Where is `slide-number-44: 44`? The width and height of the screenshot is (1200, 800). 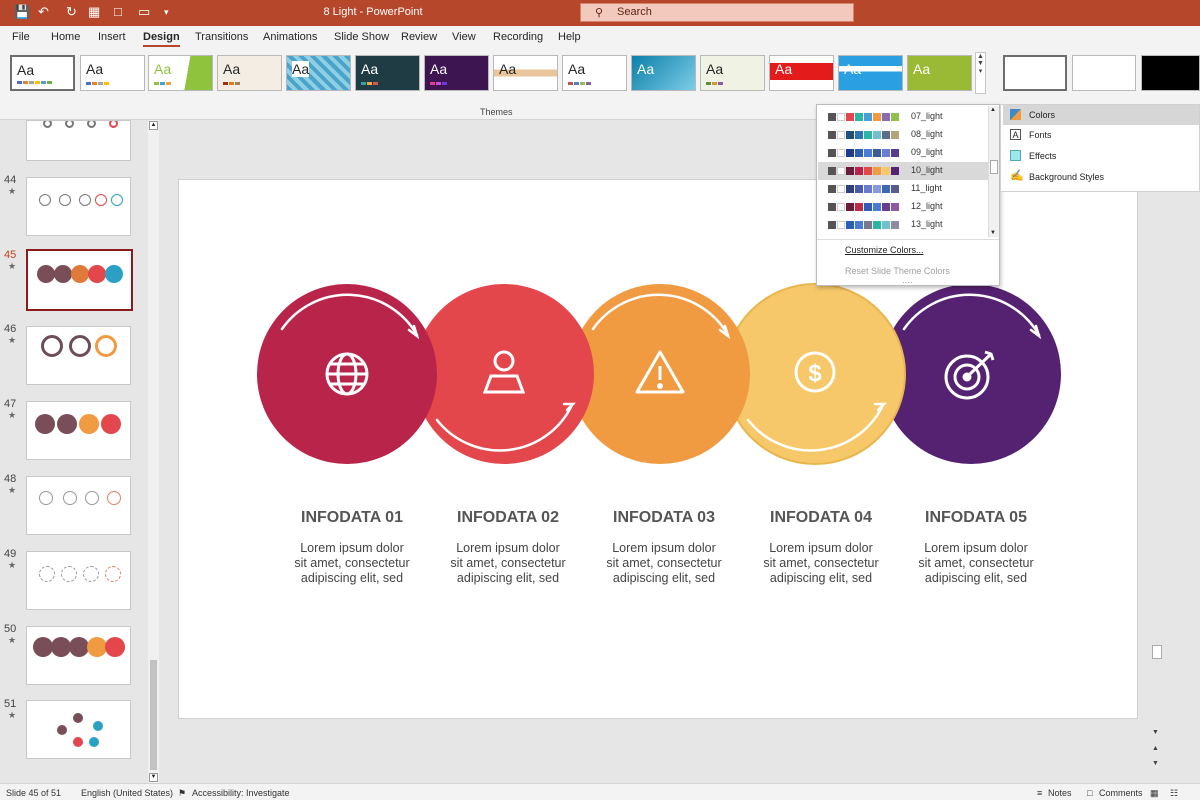
slide-number-44: 44 is located at coordinates (10, 180).